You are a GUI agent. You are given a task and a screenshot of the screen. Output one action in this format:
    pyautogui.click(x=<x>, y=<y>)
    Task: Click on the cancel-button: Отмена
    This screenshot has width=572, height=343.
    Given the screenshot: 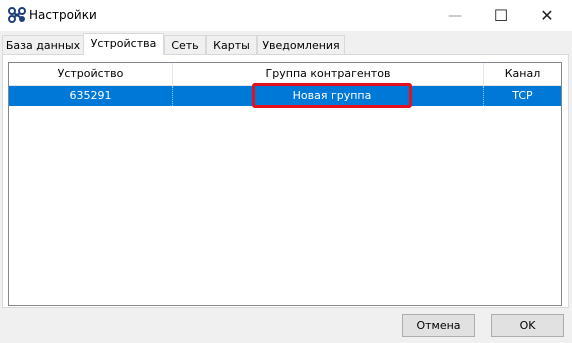 What is the action you would take?
    pyautogui.click(x=438, y=325)
    